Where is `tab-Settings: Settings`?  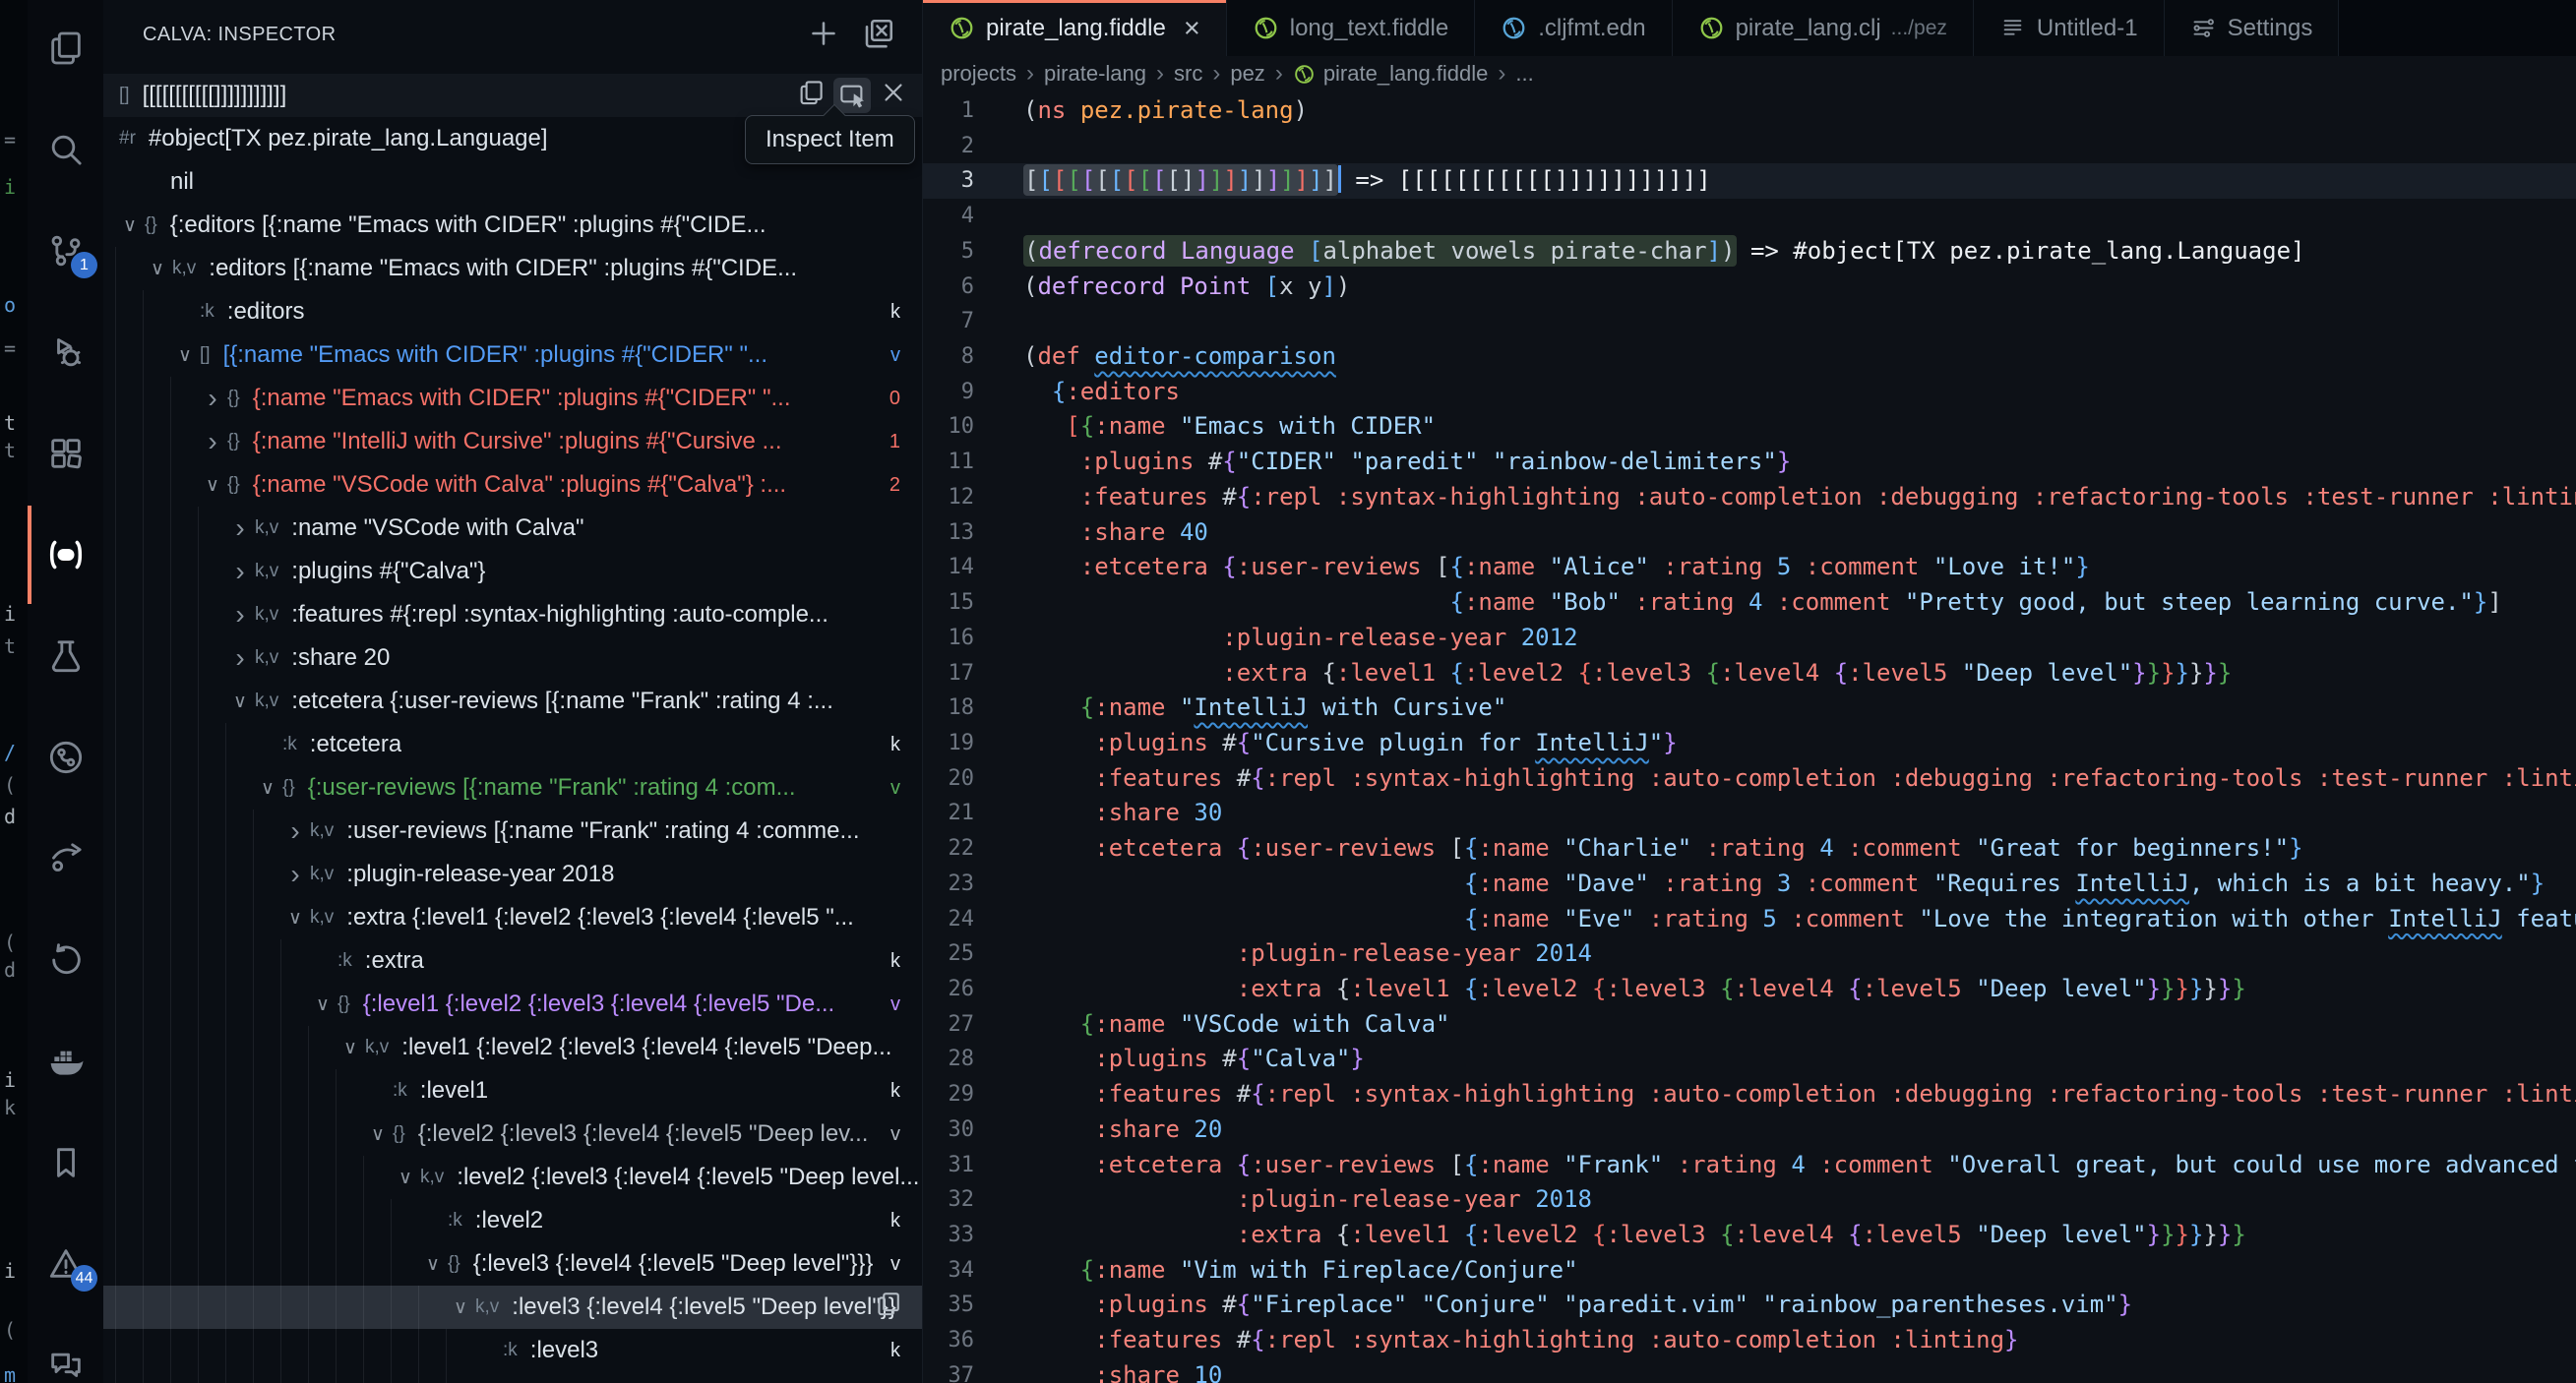 tab-Settings: Settings is located at coordinates (2252, 28).